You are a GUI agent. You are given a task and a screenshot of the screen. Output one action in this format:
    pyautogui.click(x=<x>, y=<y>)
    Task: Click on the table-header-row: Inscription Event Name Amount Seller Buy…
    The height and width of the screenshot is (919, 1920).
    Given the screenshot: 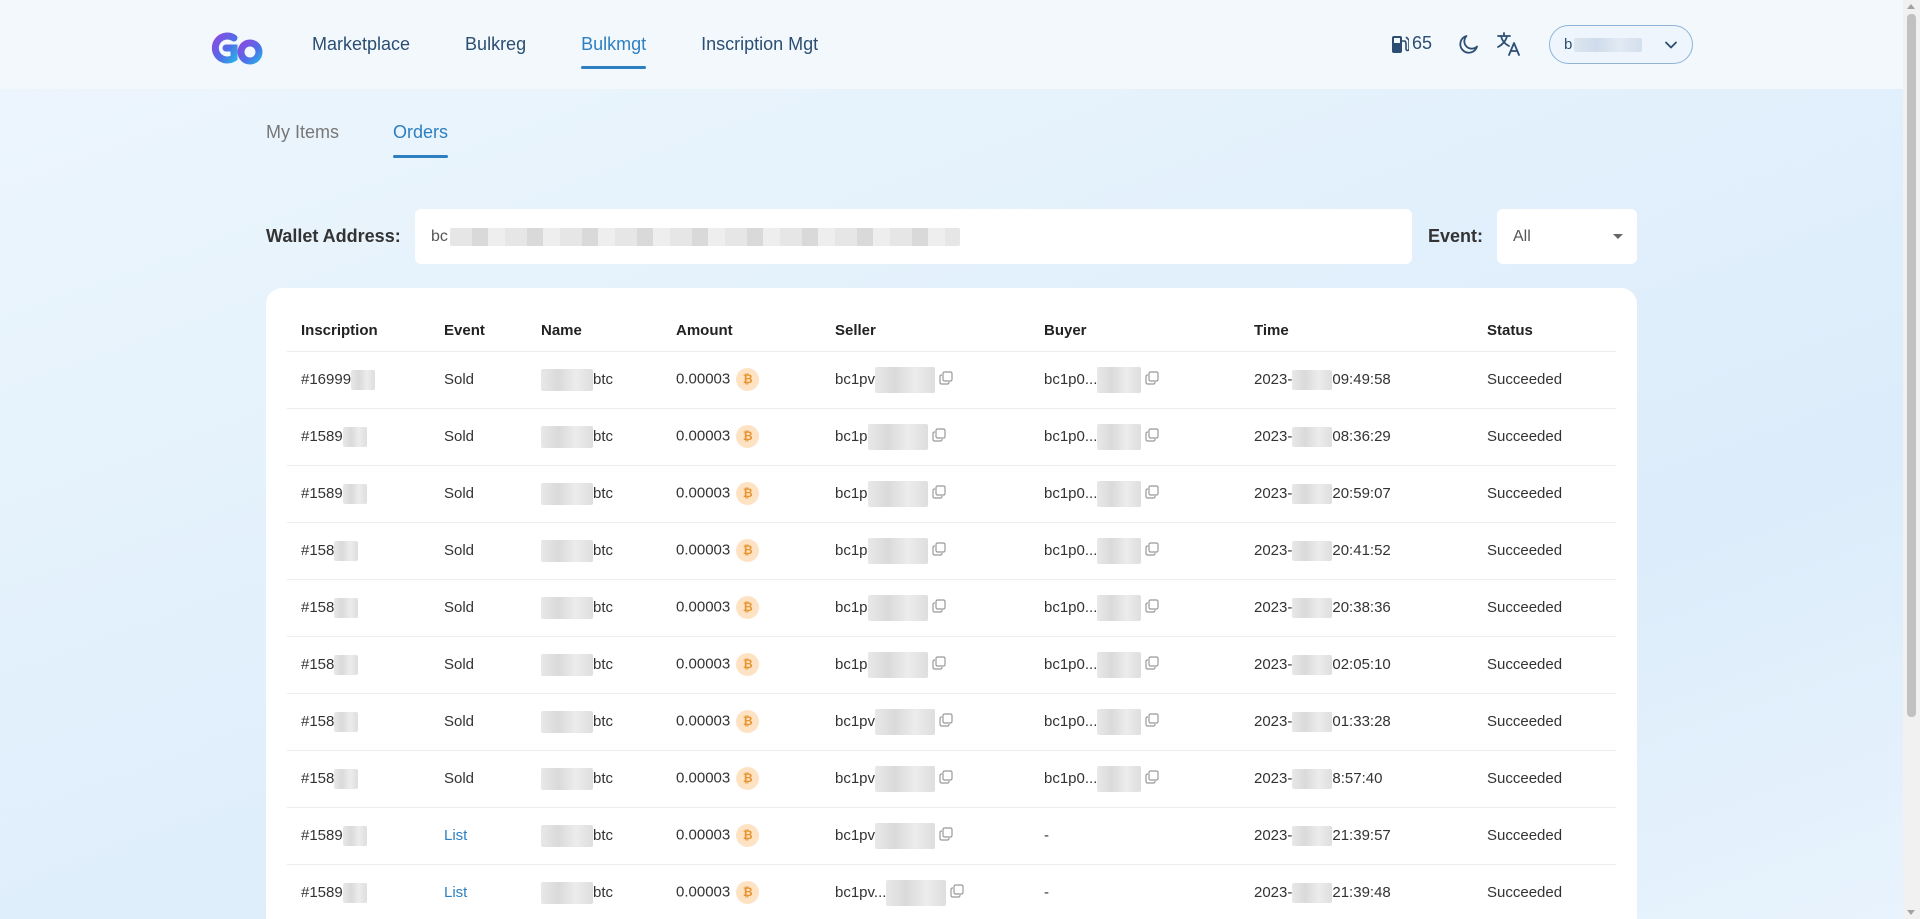 What is the action you would take?
    pyautogui.click(x=951, y=331)
    